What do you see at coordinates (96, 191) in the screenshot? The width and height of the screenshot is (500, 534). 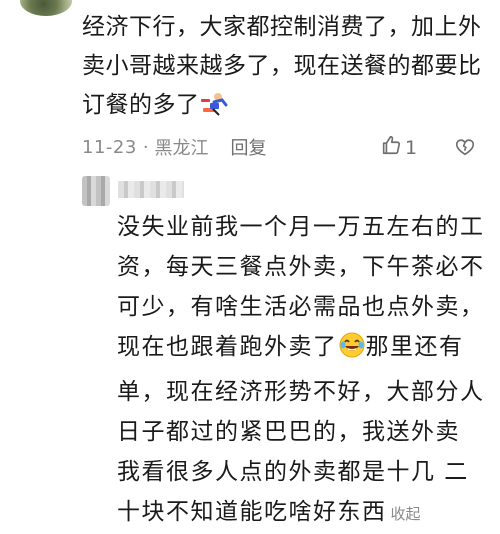 I see `reply-avatar` at bounding box center [96, 191].